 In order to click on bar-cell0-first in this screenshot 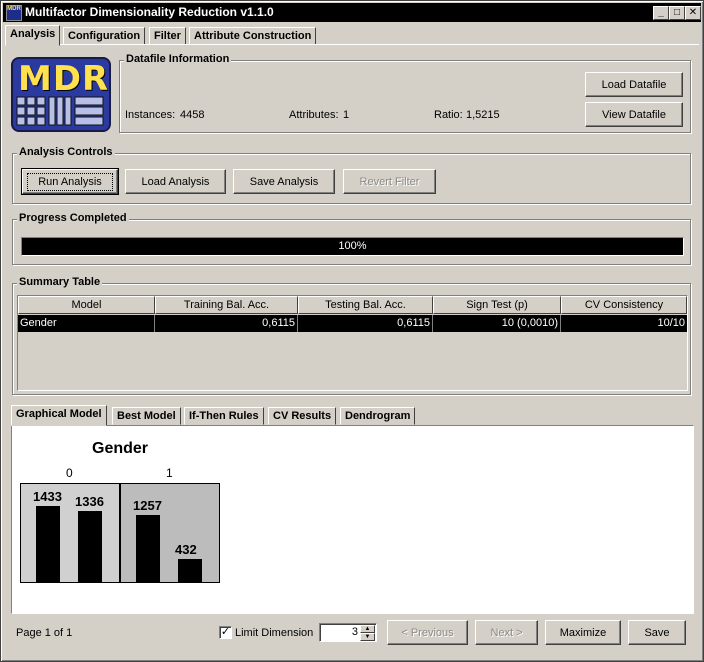, I will do `click(48, 544)`.